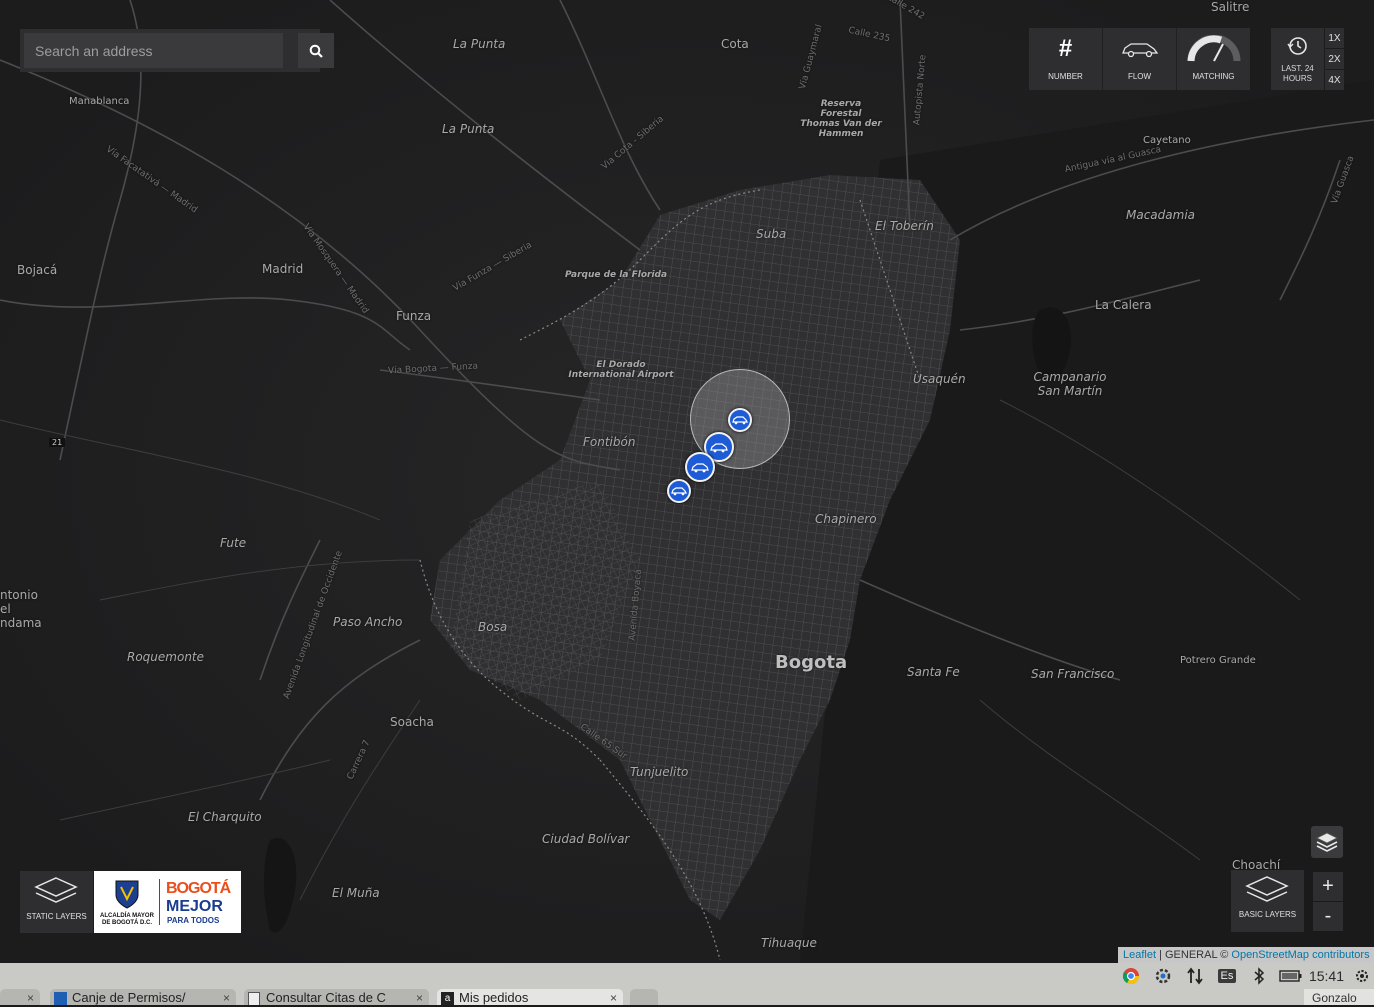 This screenshot has width=1374, height=1007. Describe the element at coordinates (846, 519) in the screenshot. I see `place-label: Chapinero` at that location.